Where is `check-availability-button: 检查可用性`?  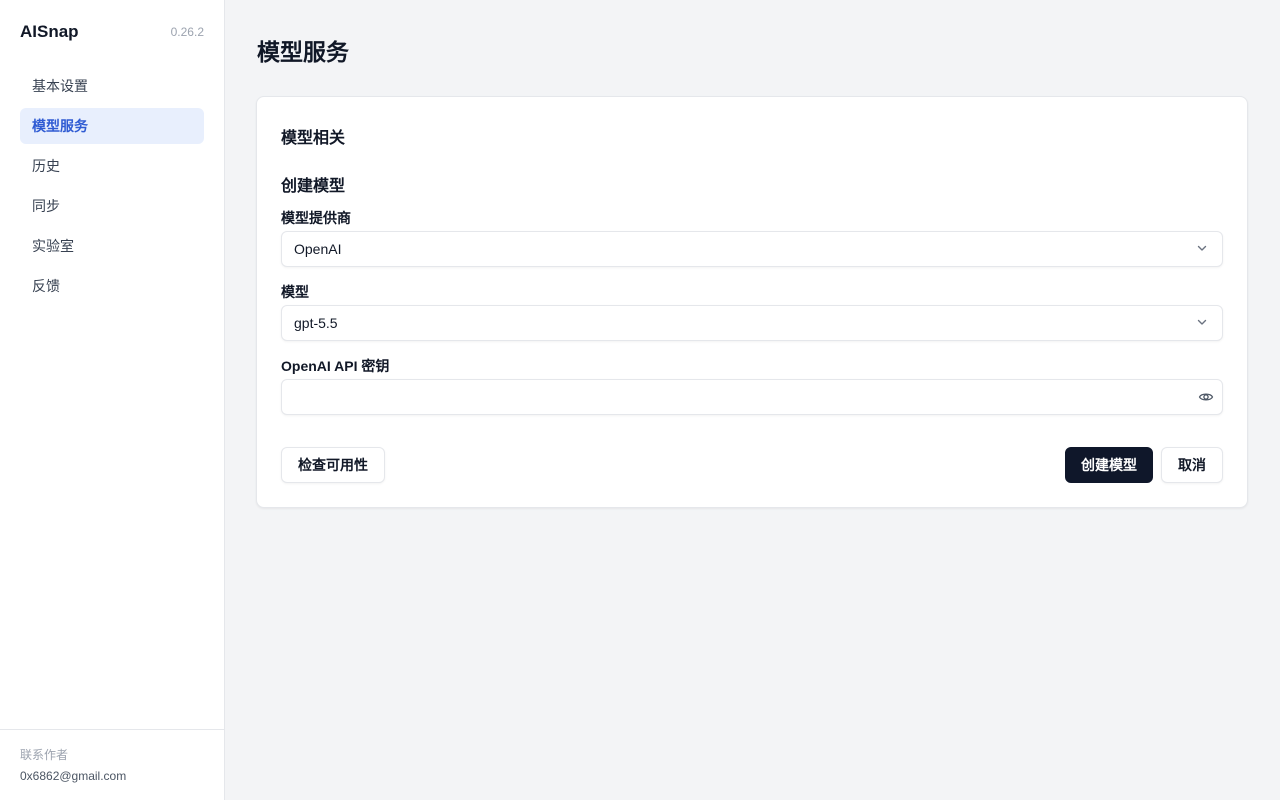 check-availability-button: 检查可用性 is located at coordinates (333, 465).